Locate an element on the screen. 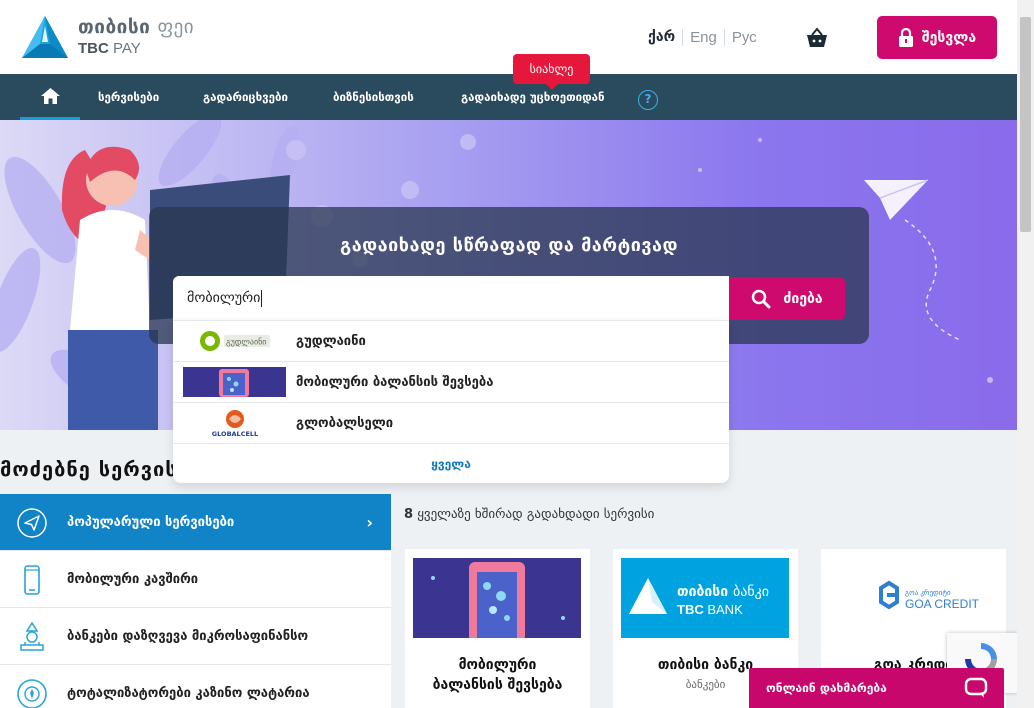  card-title-line1: მობილური is located at coordinates (497, 665).